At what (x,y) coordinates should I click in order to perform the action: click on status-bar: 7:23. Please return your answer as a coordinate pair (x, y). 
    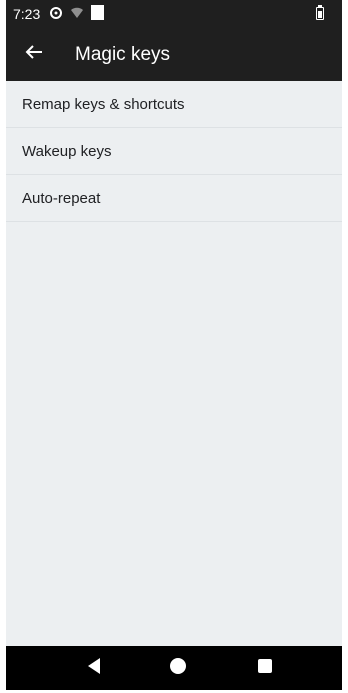
    Looking at the image, I should click on (174, 14).